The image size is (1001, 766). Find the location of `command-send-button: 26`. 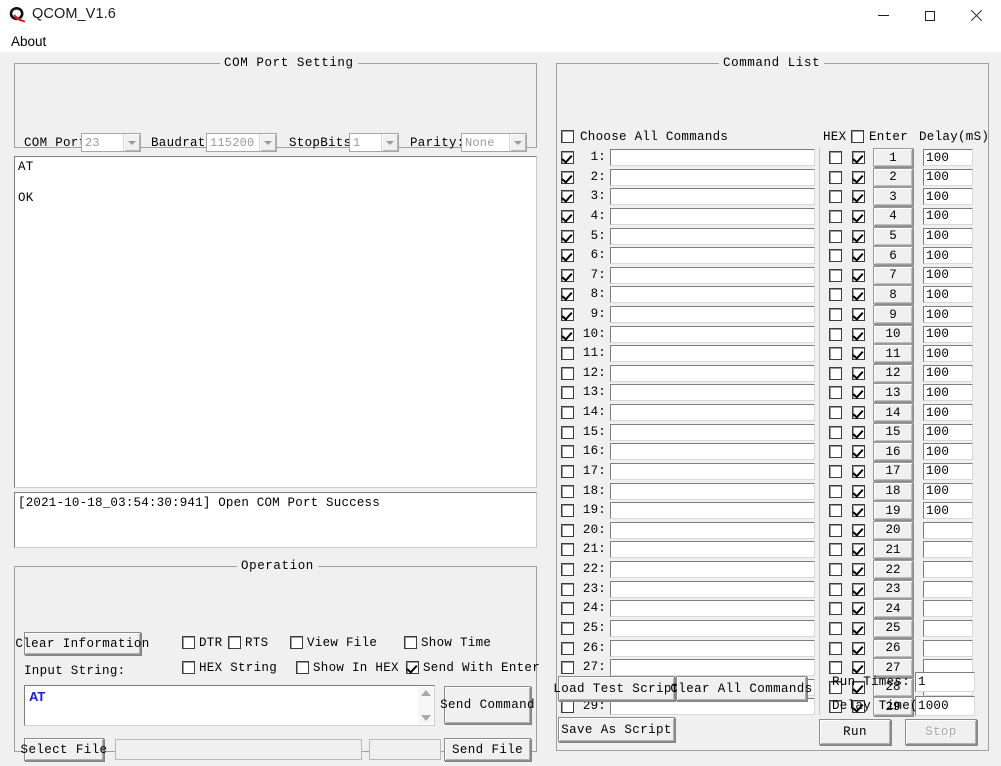

command-send-button: 26 is located at coordinates (893, 648).